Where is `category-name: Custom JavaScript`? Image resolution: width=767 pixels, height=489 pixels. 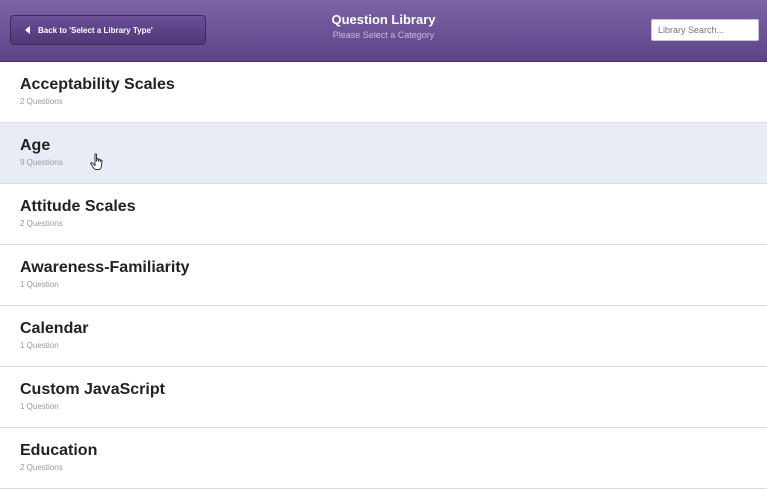 category-name: Custom JavaScript is located at coordinates (92, 389).